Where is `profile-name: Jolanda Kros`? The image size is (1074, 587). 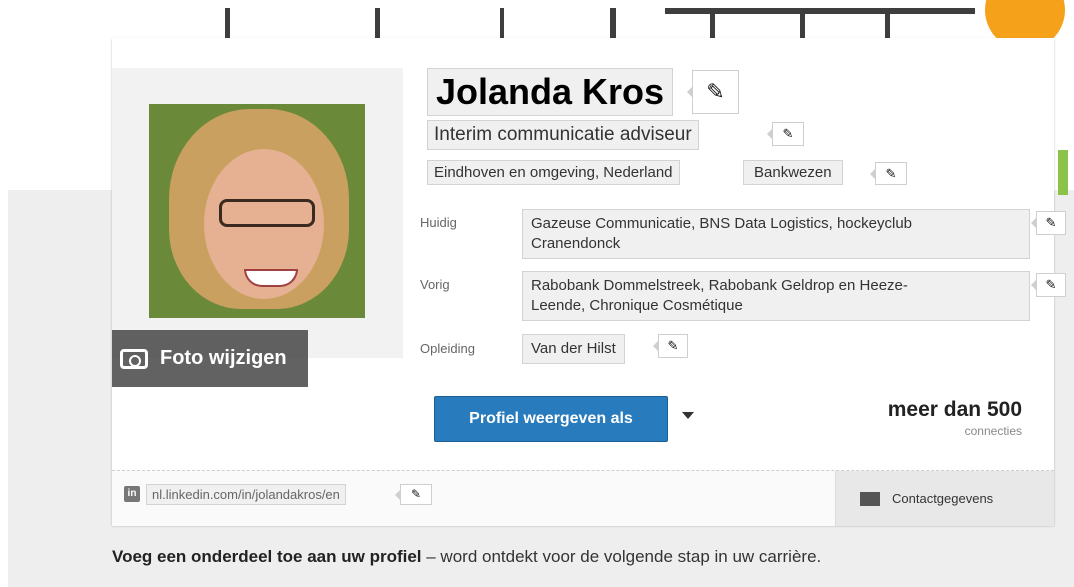
profile-name: Jolanda Kros is located at coordinates (550, 92).